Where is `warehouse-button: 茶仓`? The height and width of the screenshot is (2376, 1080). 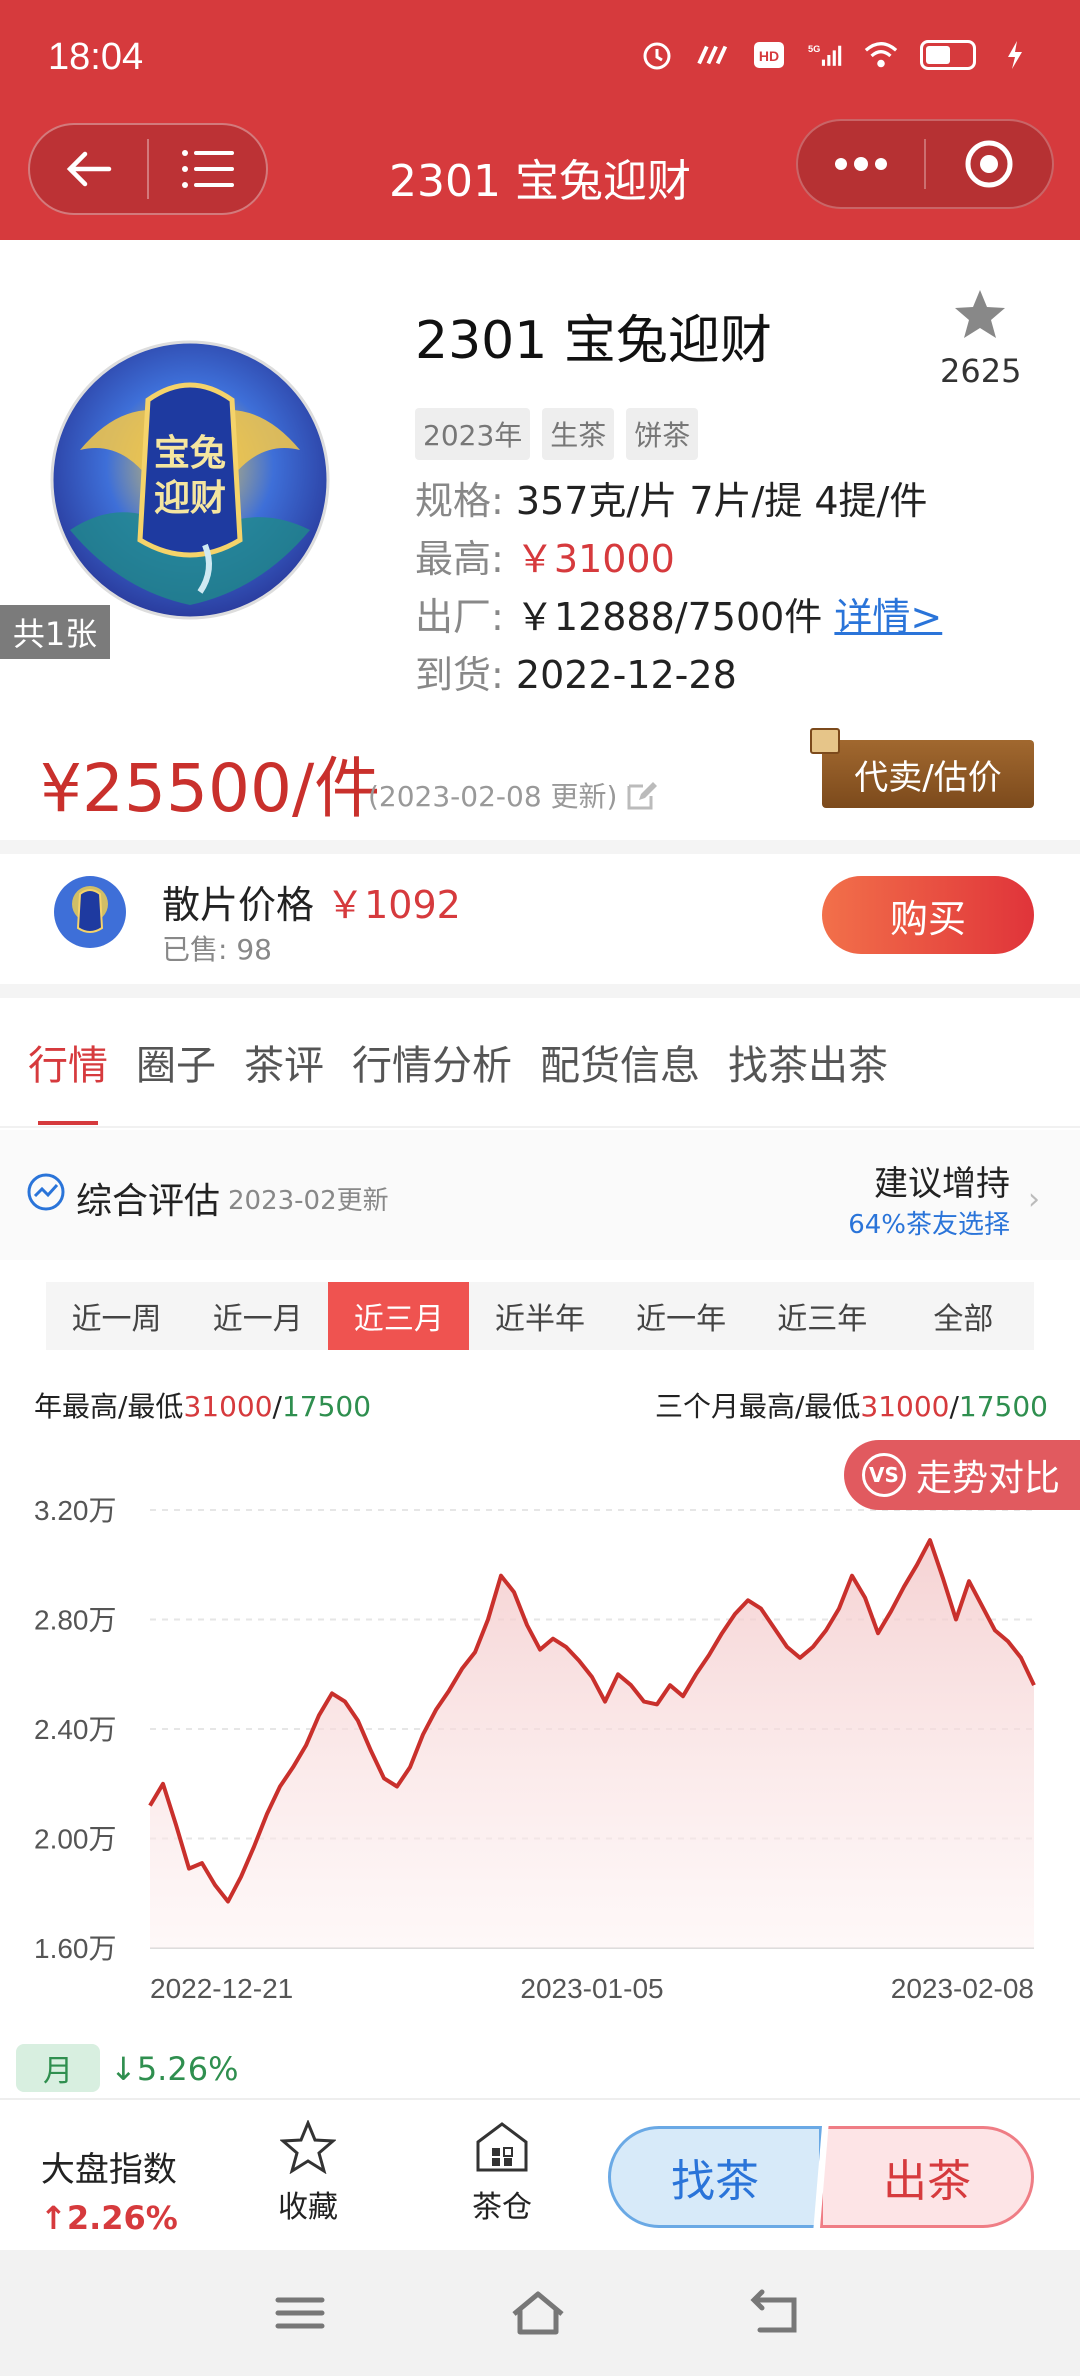 warehouse-button: 茶仓 is located at coordinates (502, 2173).